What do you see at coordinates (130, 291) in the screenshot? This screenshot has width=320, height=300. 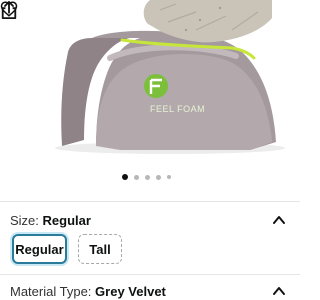 I see `material-value: Grey Velvet` at bounding box center [130, 291].